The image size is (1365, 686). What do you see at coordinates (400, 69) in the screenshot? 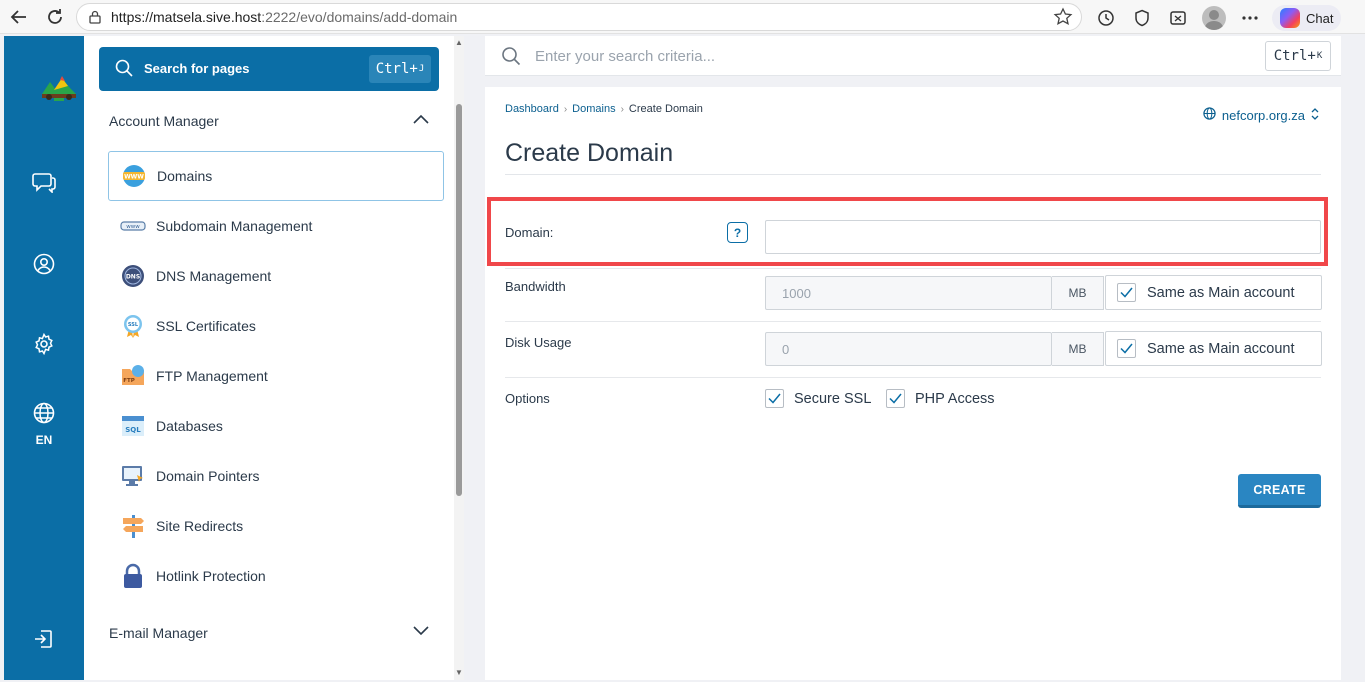
I see `sidebar-search-shortcut: Ctrl+ J` at bounding box center [400, 69].